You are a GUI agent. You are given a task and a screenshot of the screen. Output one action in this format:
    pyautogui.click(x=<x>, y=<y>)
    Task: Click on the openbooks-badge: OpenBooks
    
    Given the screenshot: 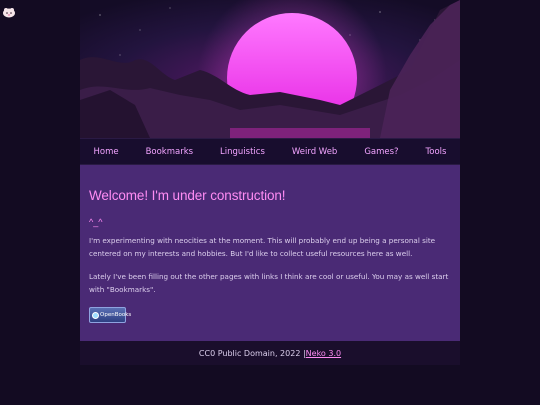 What is the action you would take?
    pyautogui.click(x=110, y=315)
    